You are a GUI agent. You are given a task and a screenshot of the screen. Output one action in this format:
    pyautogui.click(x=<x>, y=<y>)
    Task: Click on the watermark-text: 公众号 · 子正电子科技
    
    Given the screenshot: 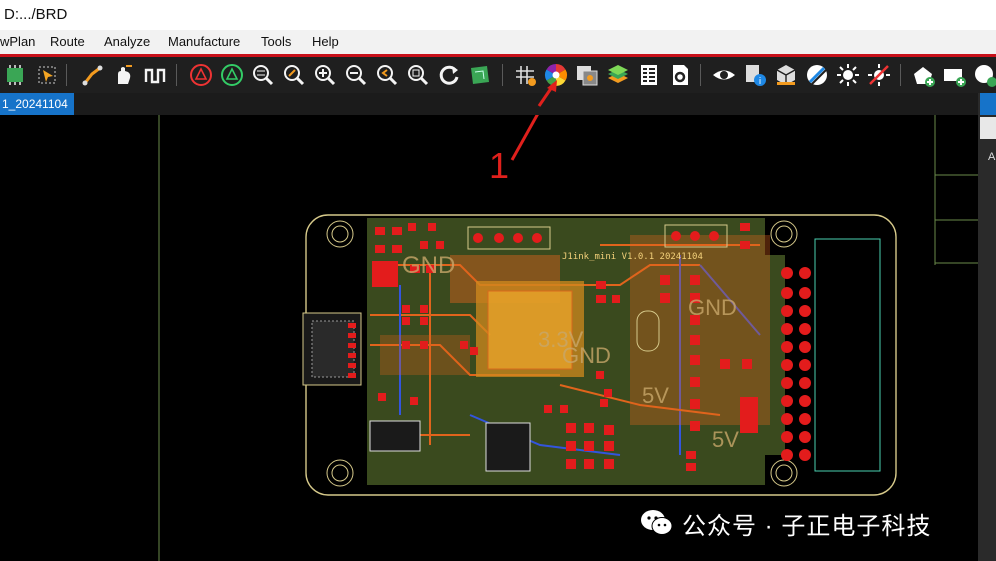 What is the action you would take?
    pyautogui.click(x=807, y=526)
    